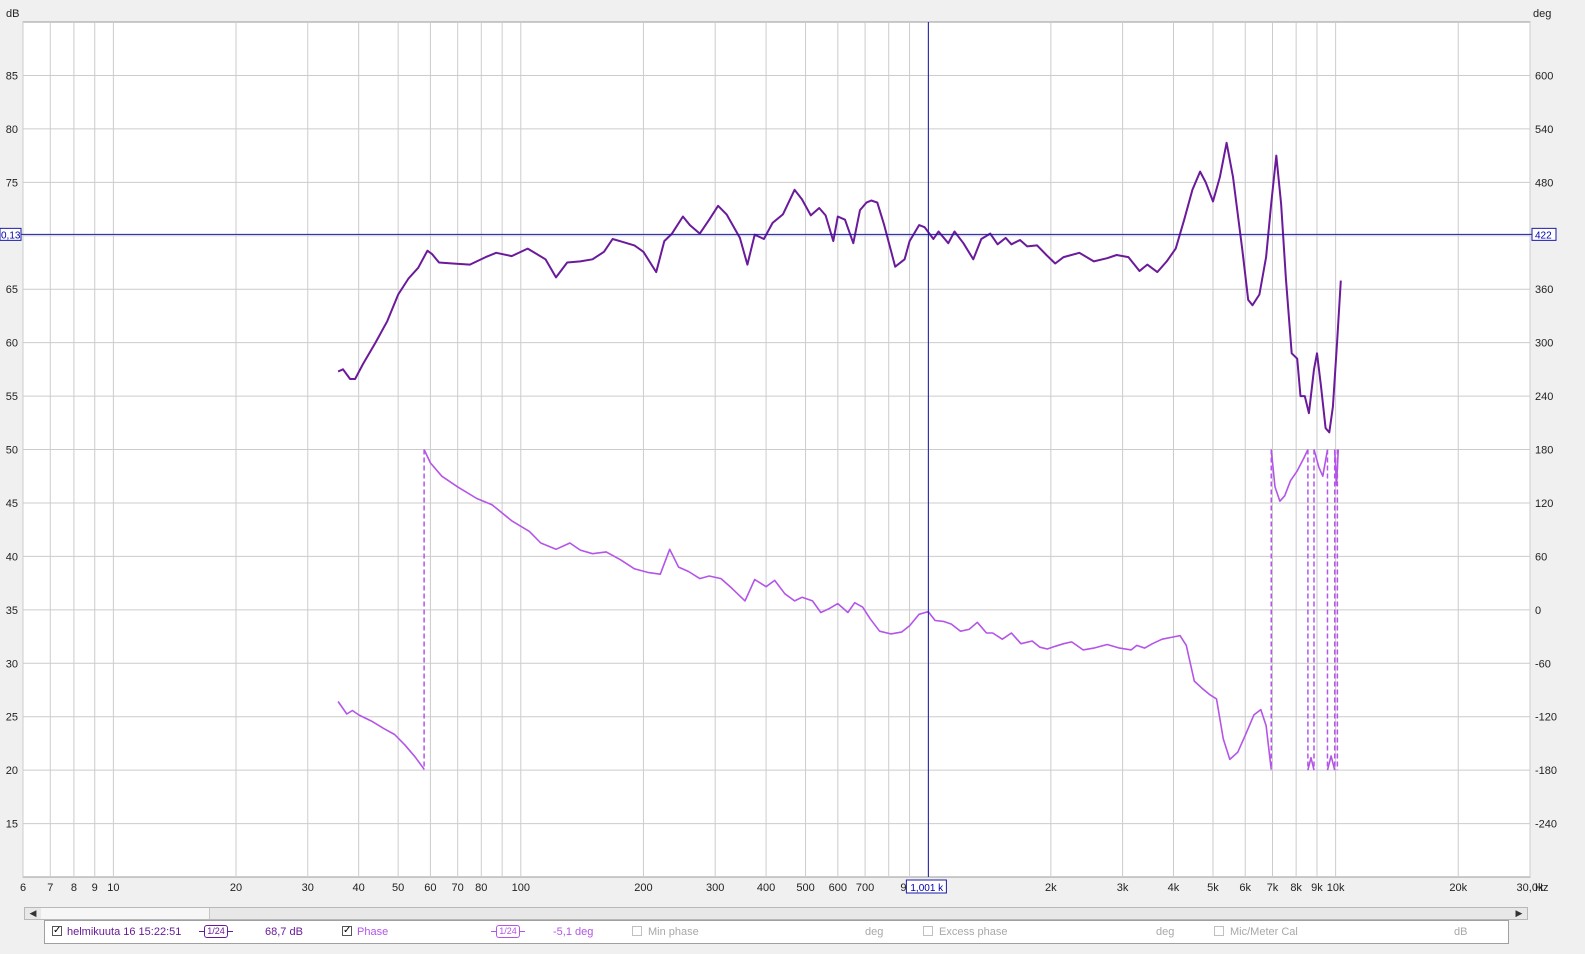 The height and width of the screenshot is (954, 1585). What do you see at coordinates (508, 931) in the screenshot?
I see `phase-smoothing-badge: 1/24` at bounding box center [508, 931].